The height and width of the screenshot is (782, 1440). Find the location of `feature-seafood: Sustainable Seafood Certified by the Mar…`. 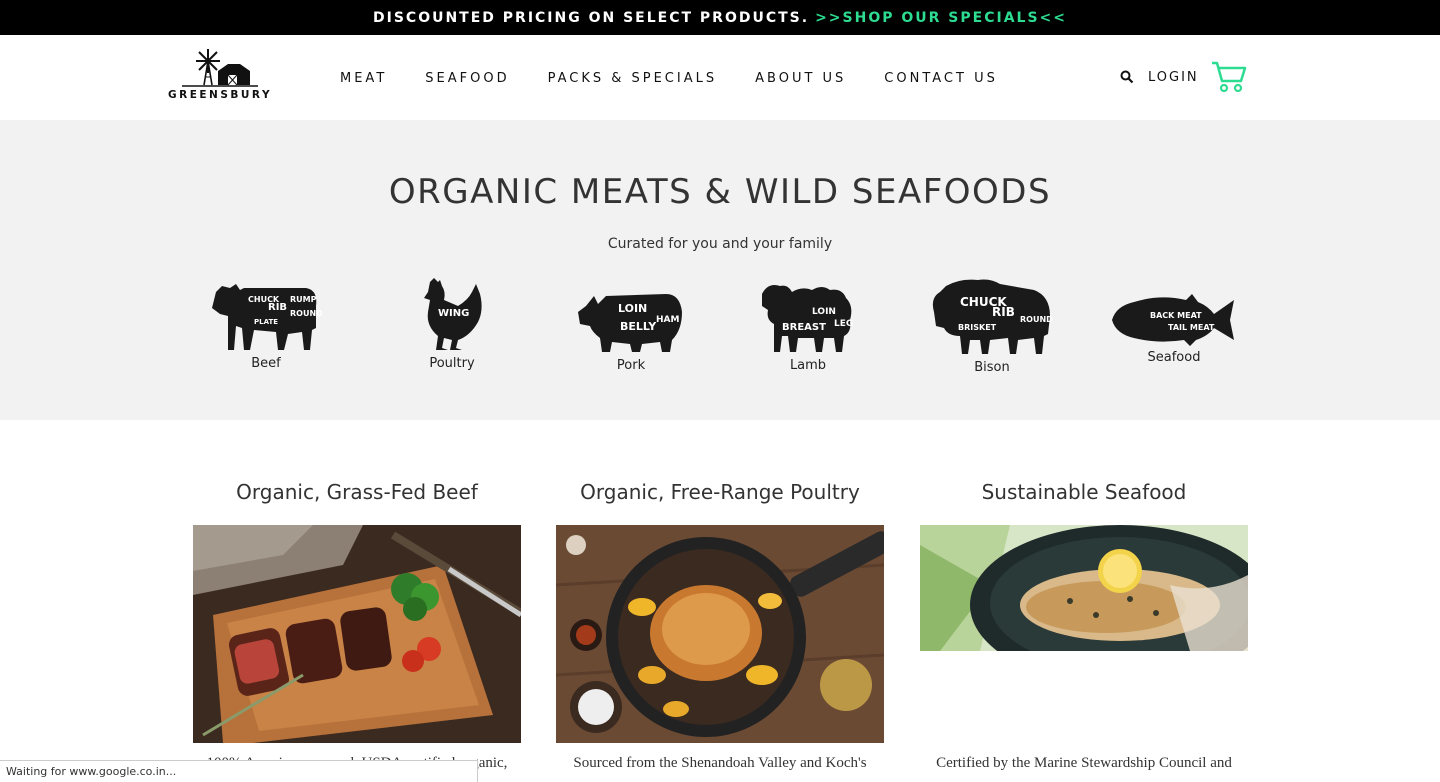

feature-seafood: Sustainable Seafood Certified by the Mar… is located at coordinates (1084, 625).